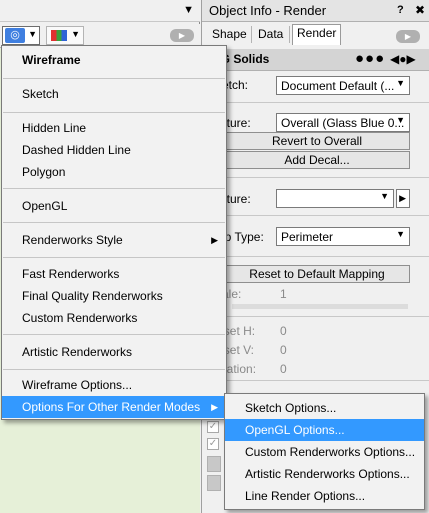 Image resolution: width=429 pixels, height=513 pixels. What do you see at coordinates (114, 128) in the screenshot?
I see `menu-item-hidden-line: Hidden Line` at bounding box center [114, 128].